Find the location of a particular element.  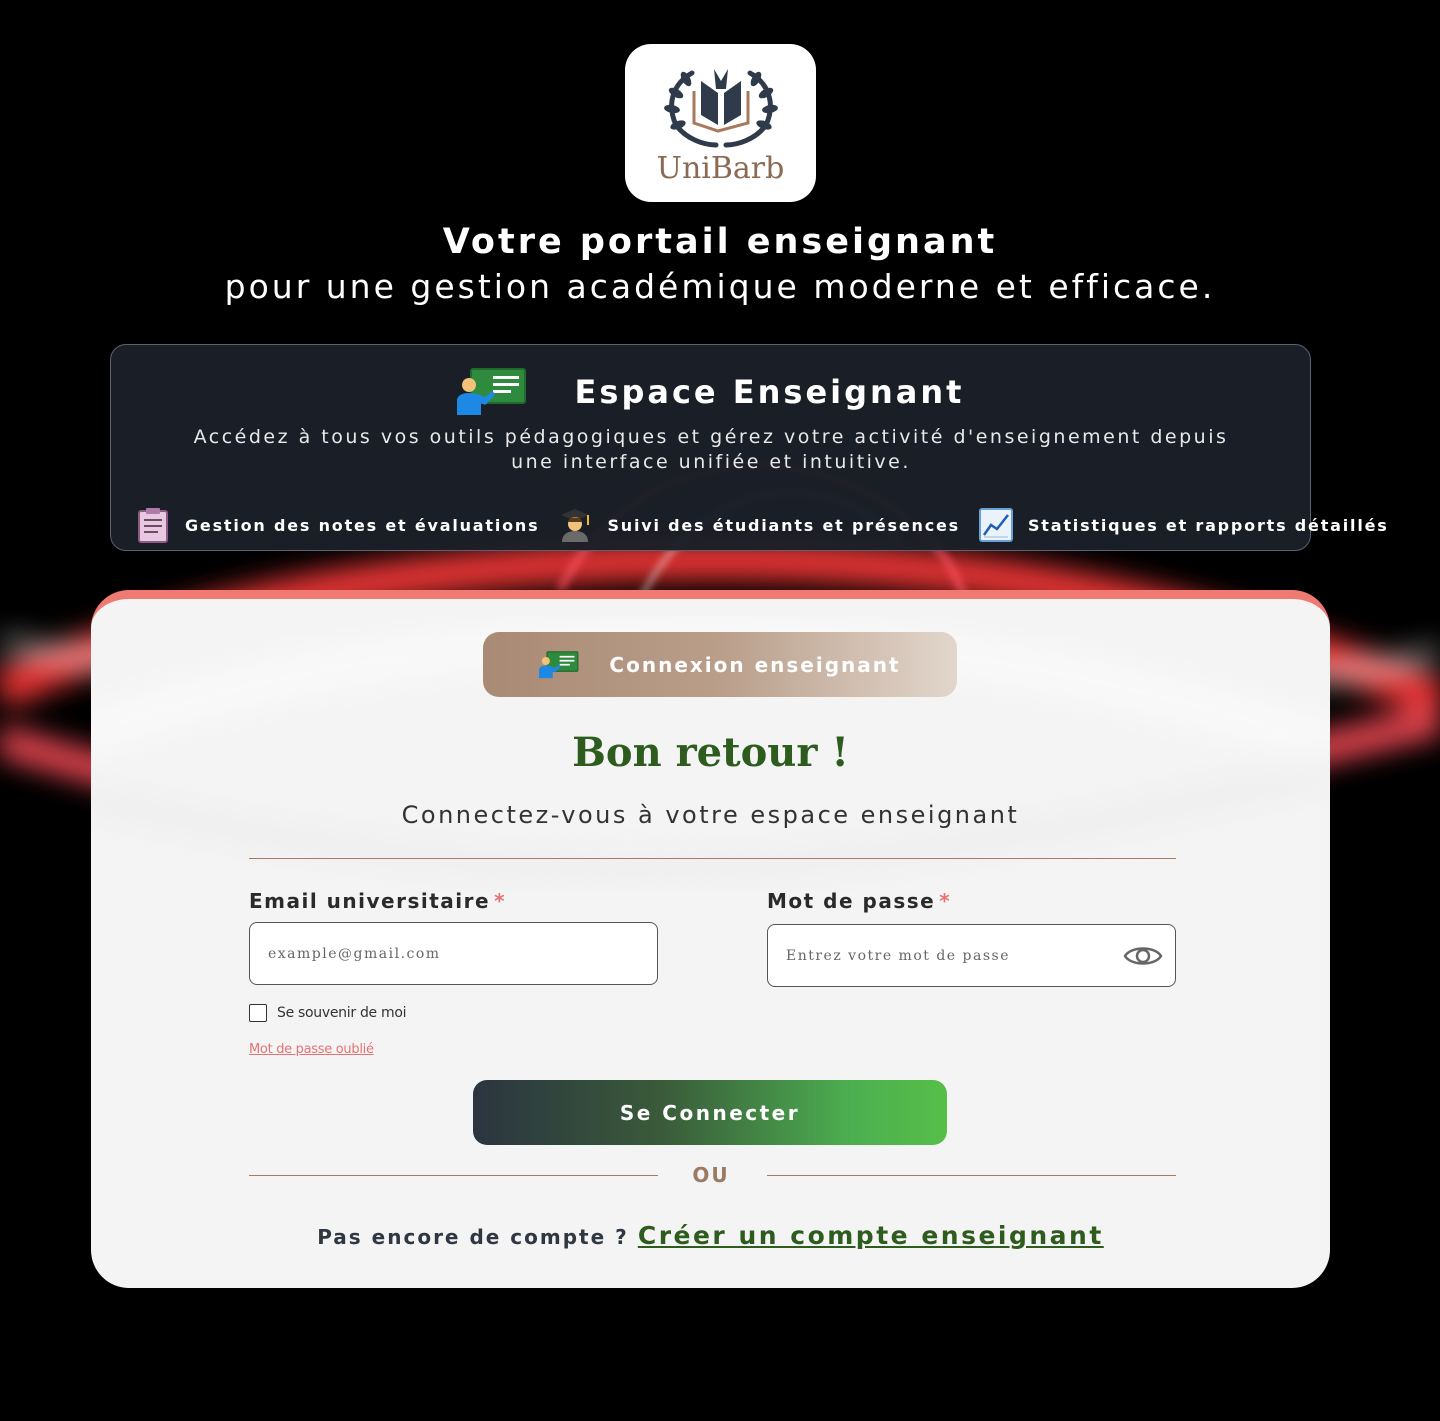

info-title: Espace Enseignant is located at coordinates (769, 392).